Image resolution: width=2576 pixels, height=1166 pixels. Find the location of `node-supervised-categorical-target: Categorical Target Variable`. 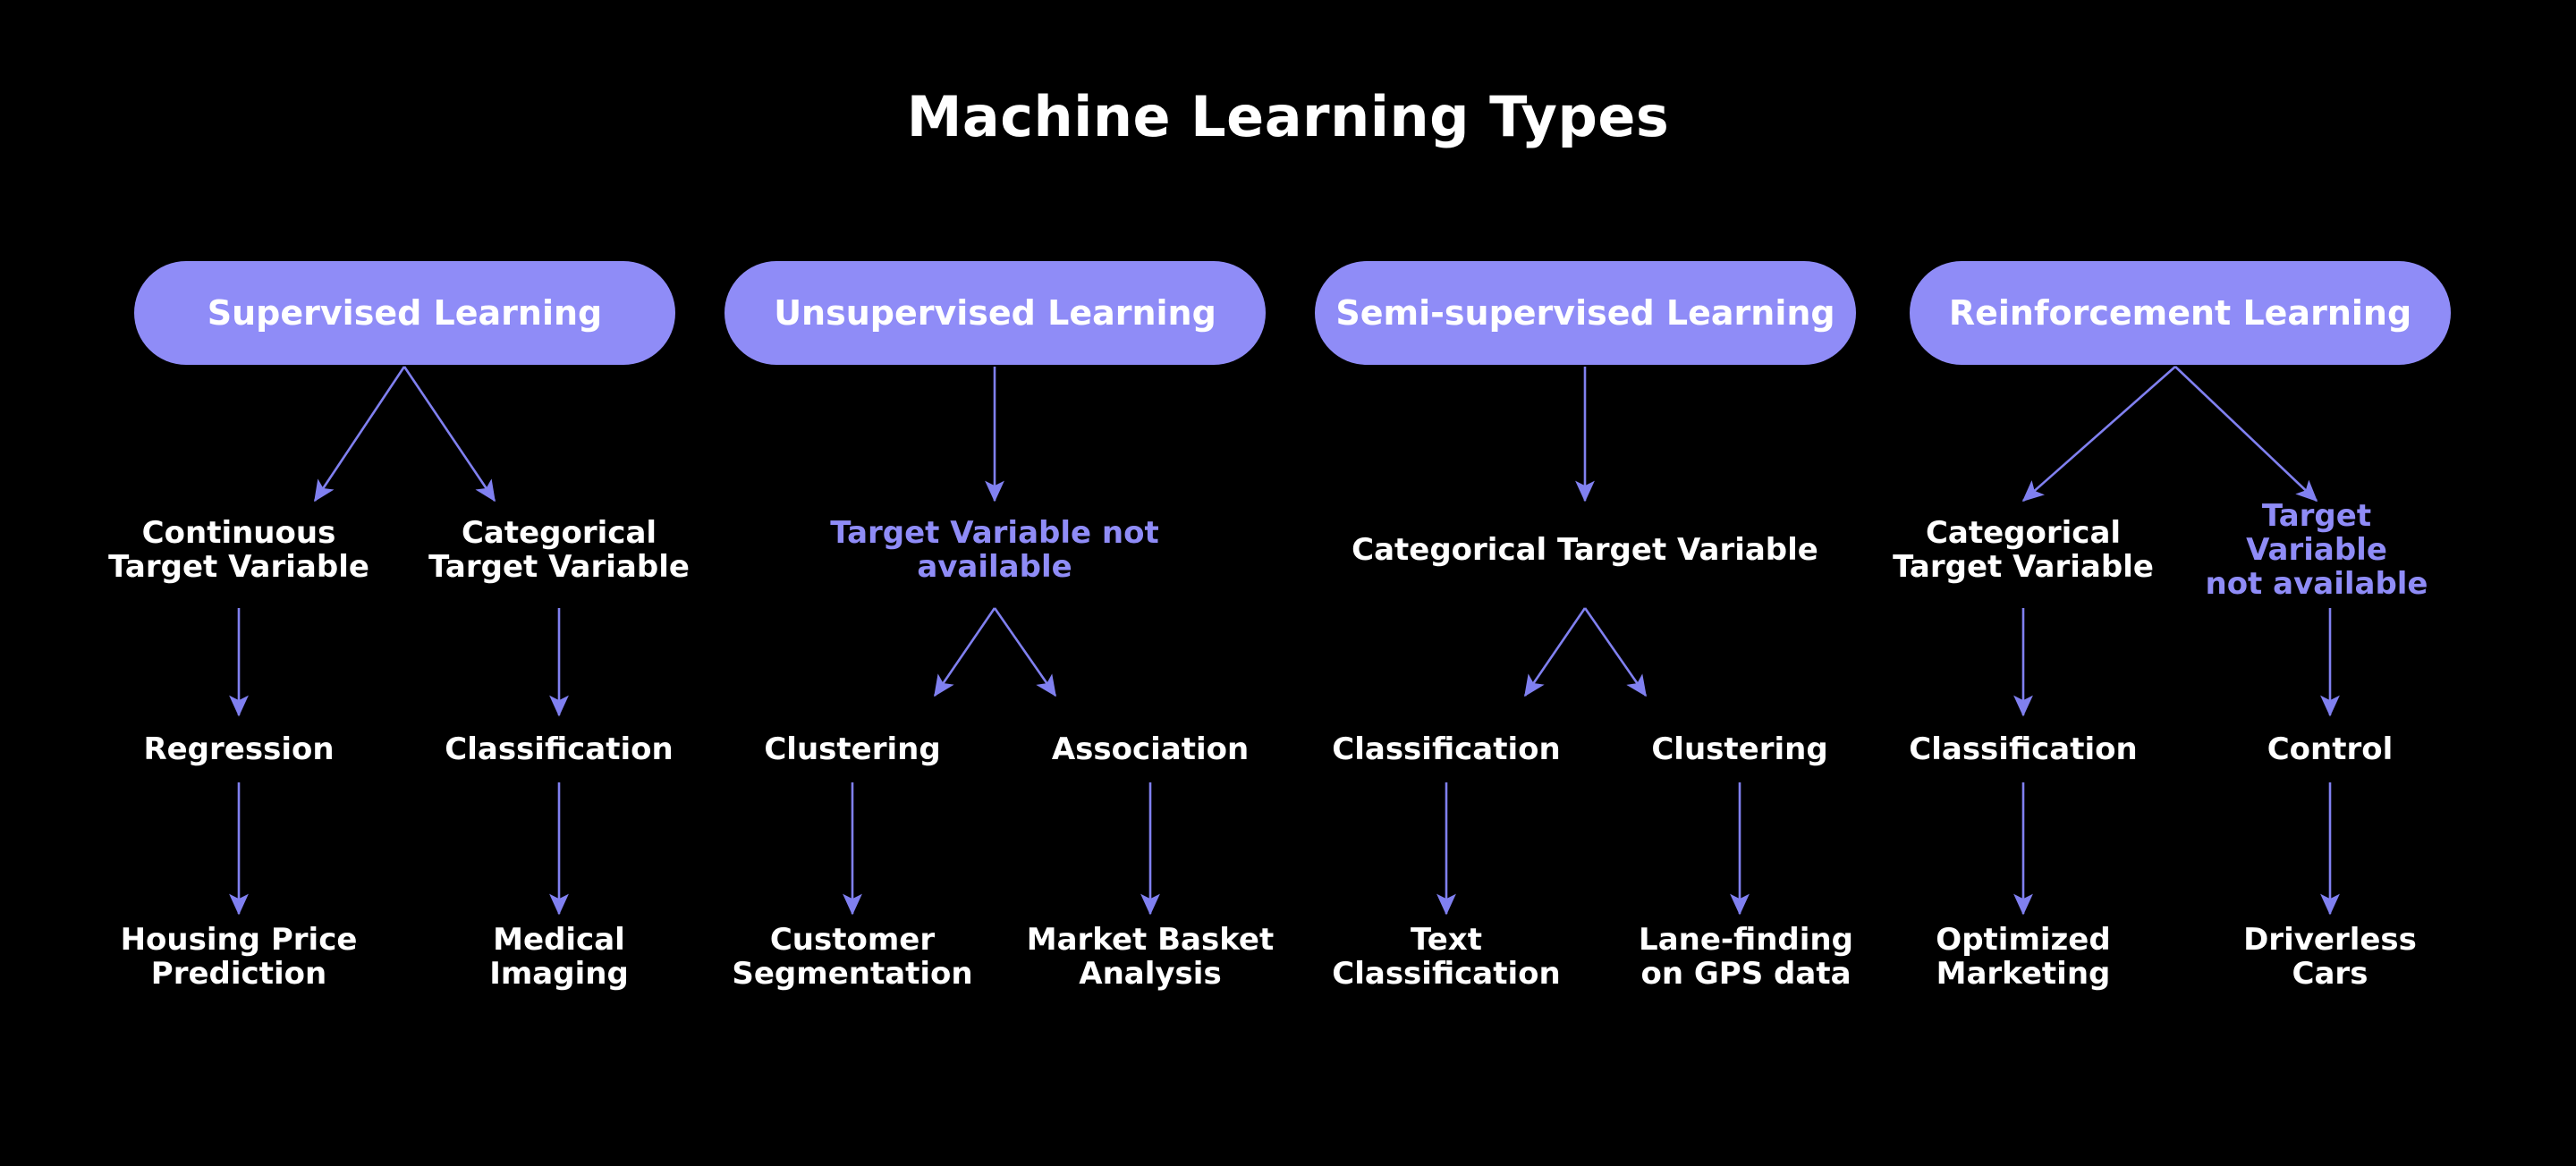

node-supervised-categorical-target: Categorical Target Variable is located at coordinates (559, 549).